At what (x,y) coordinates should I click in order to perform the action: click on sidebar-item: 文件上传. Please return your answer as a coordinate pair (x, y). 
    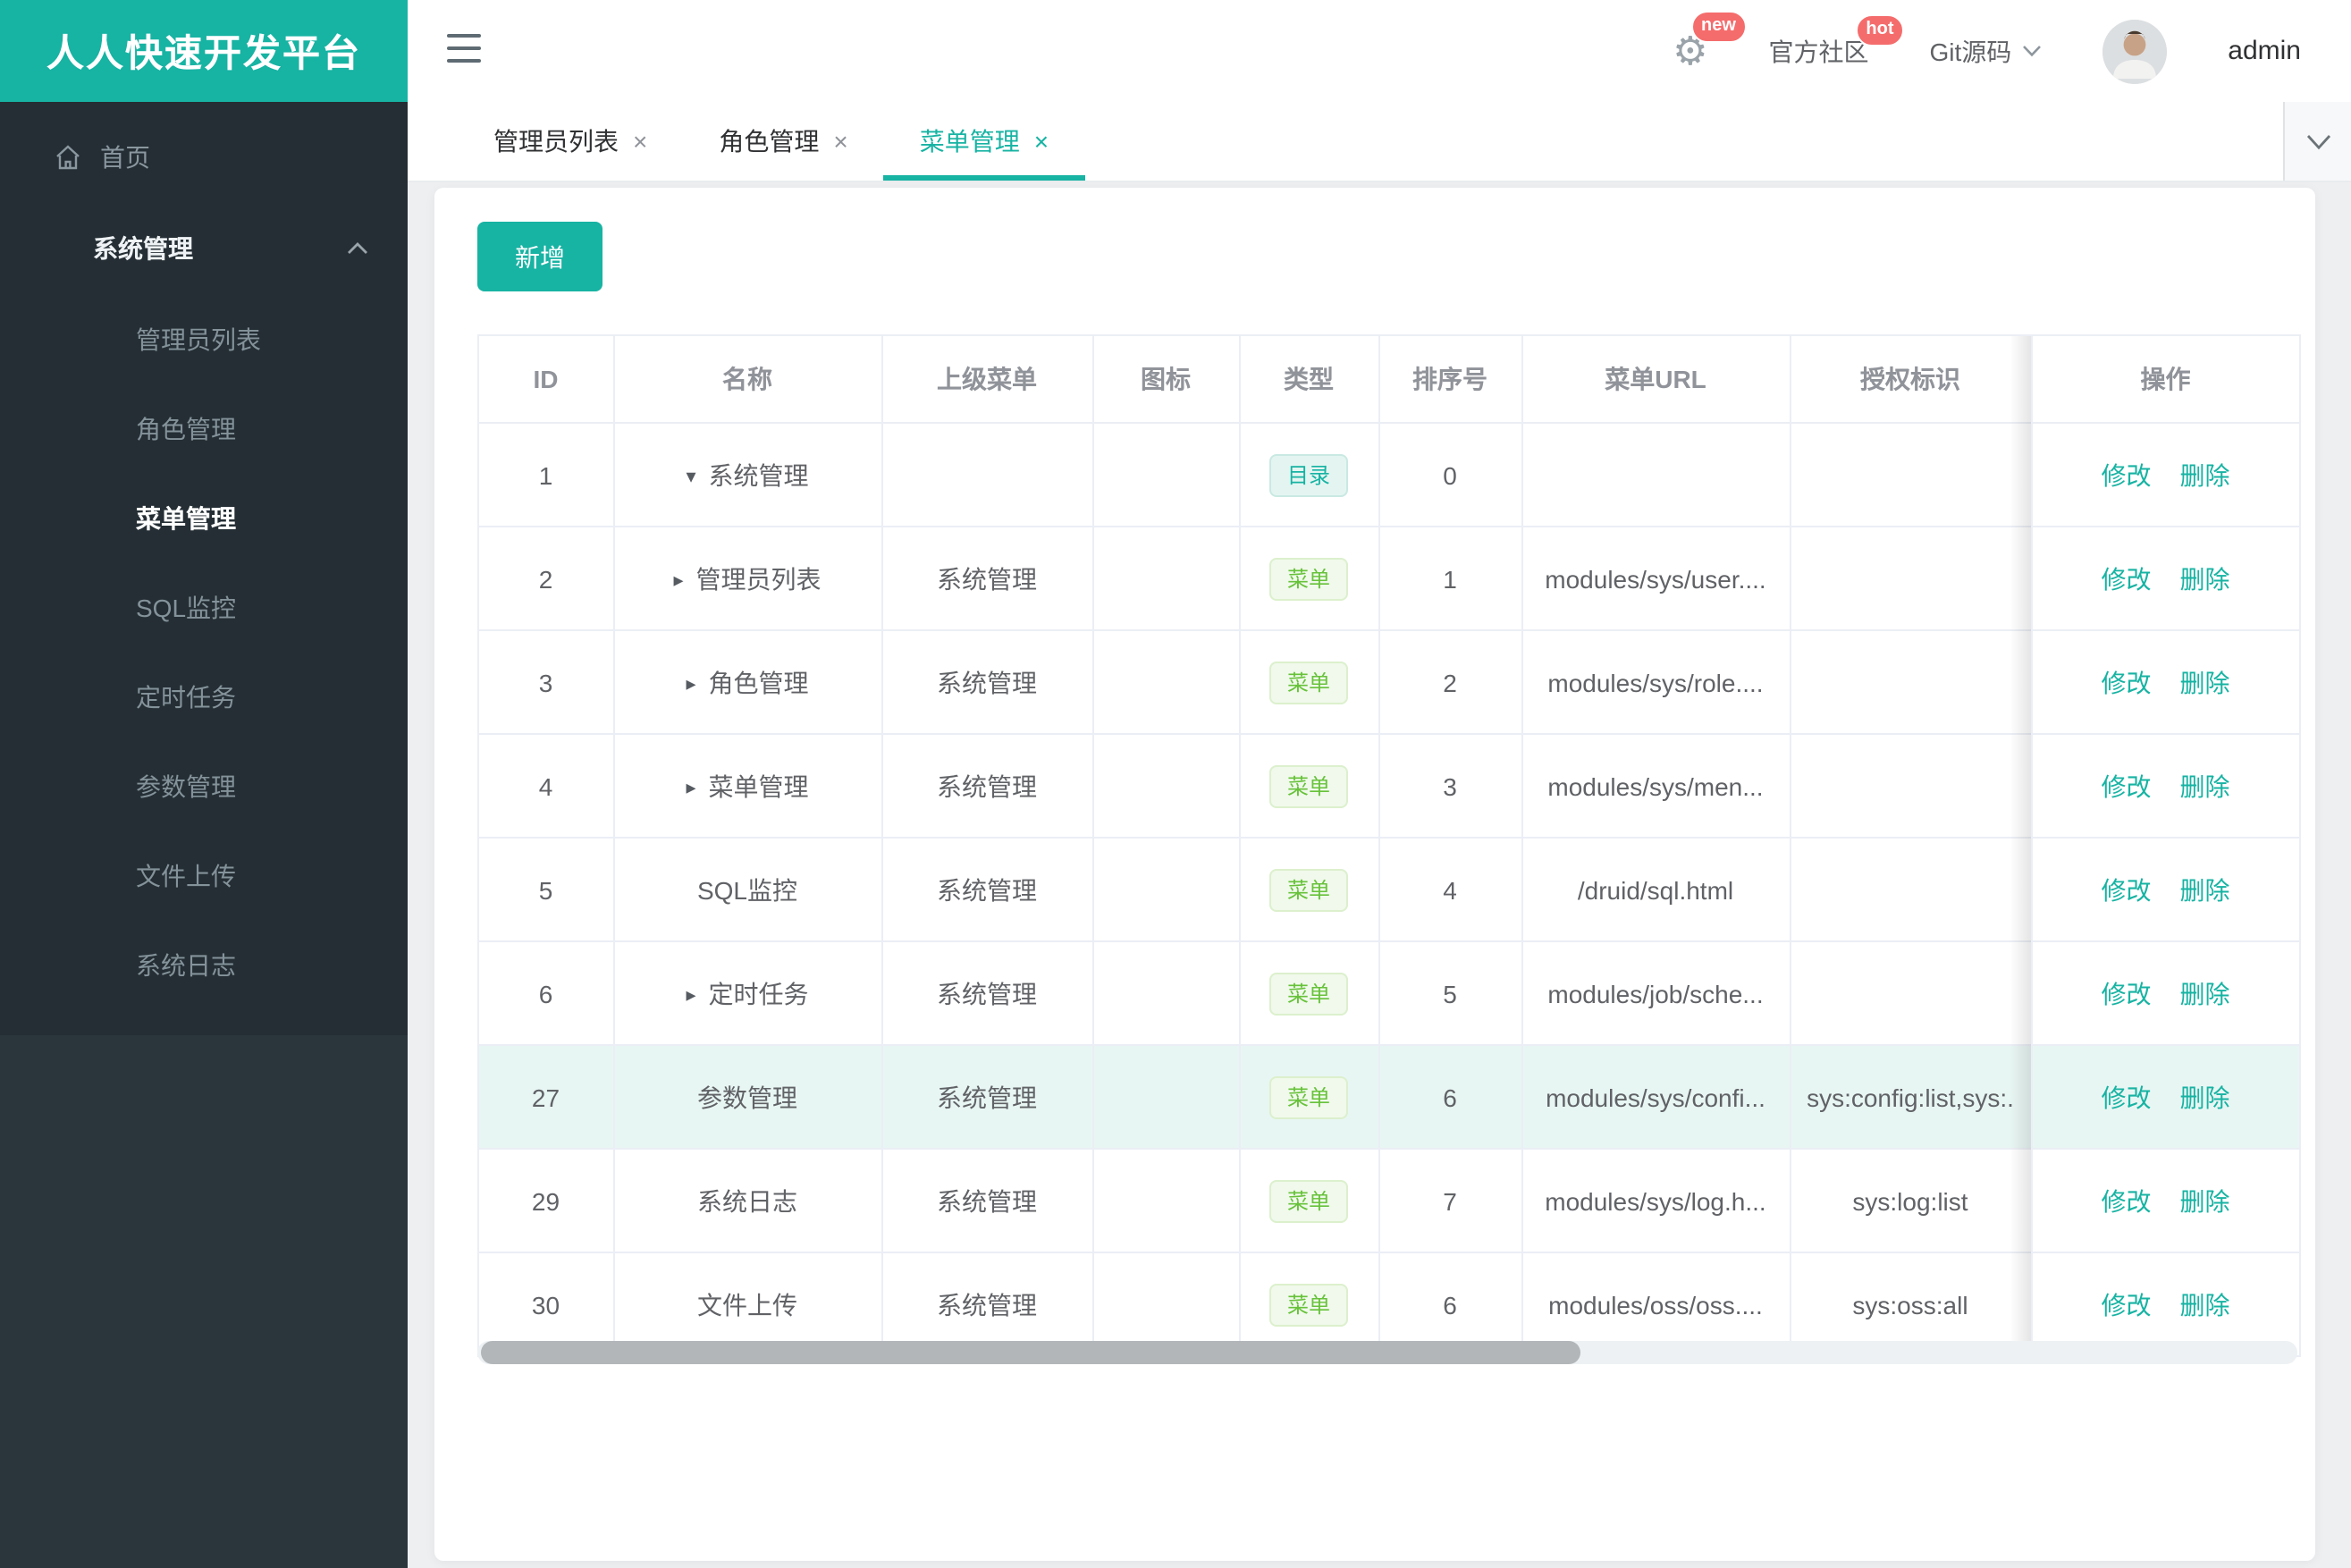
    Looking at the image, I should click on (204, 876).